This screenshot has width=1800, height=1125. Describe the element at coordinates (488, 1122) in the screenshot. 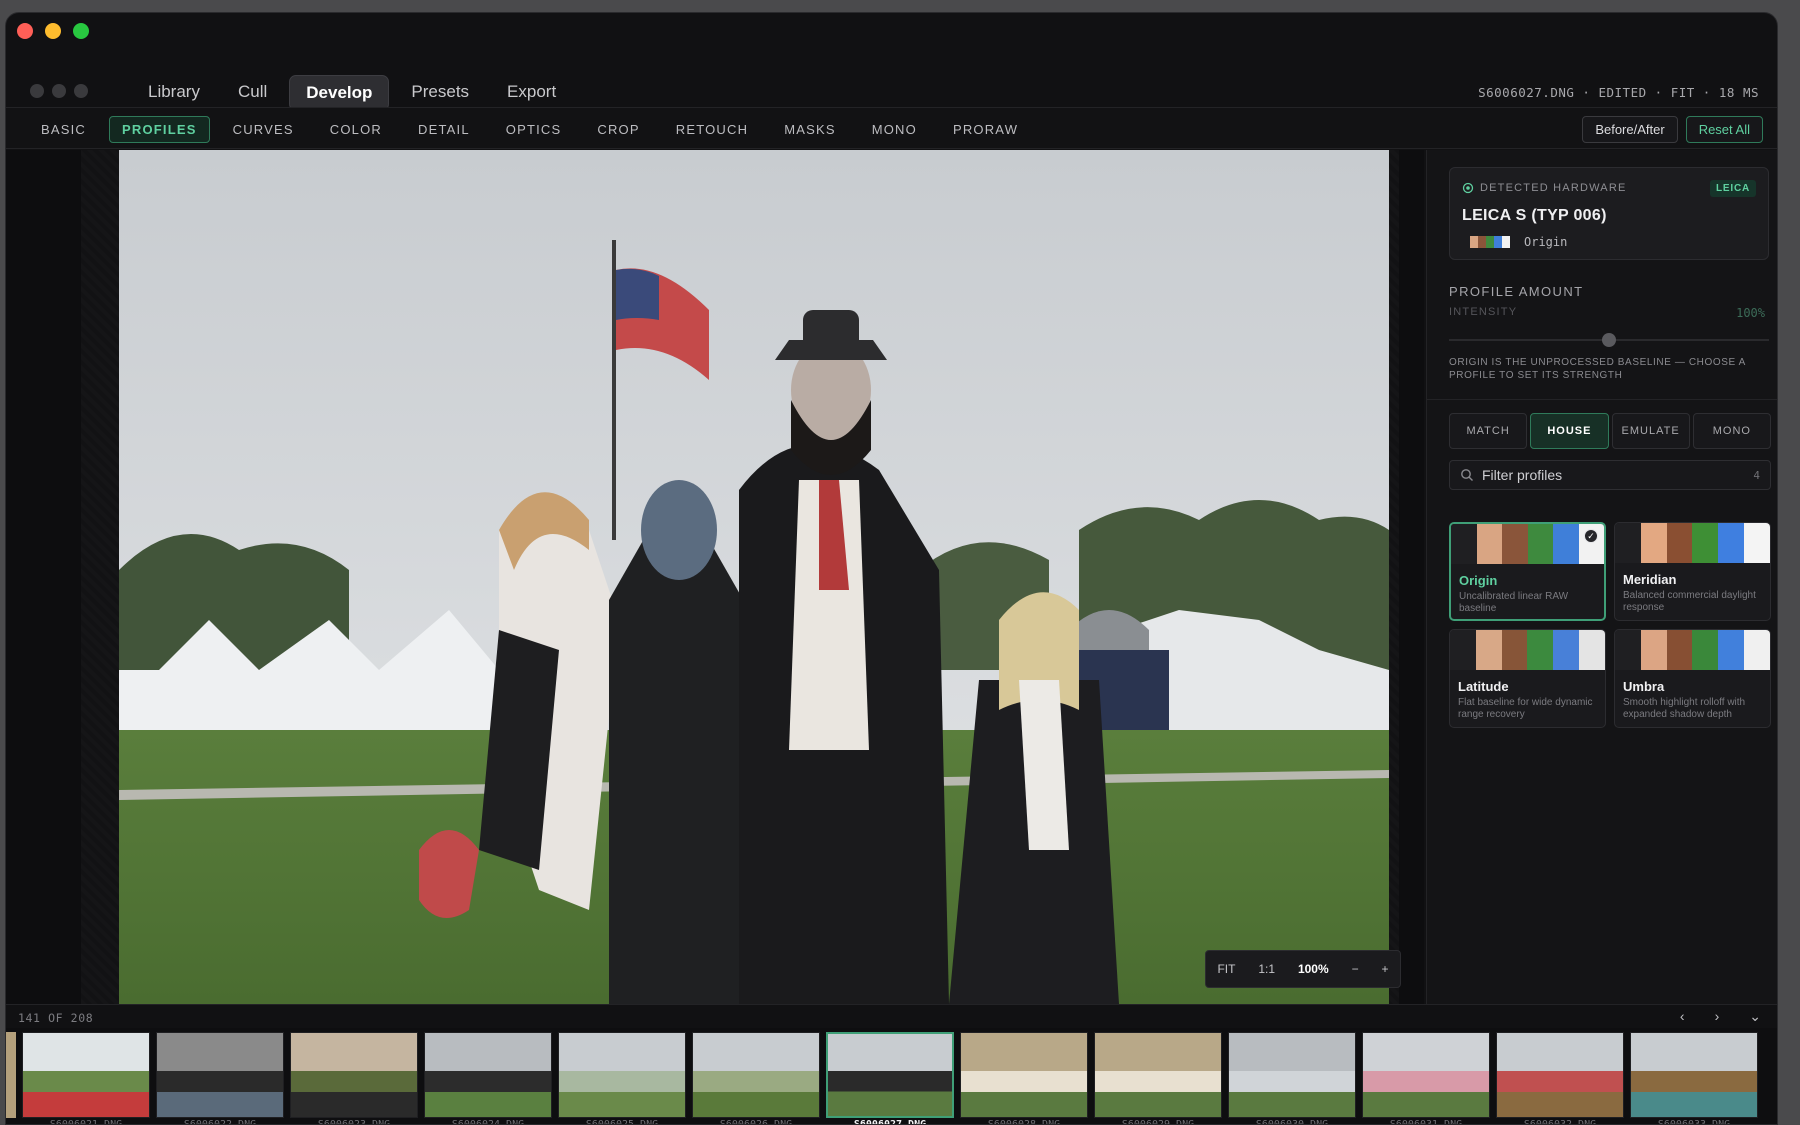

I see `thumbnail-filename: S6006024.DNG` at that location.